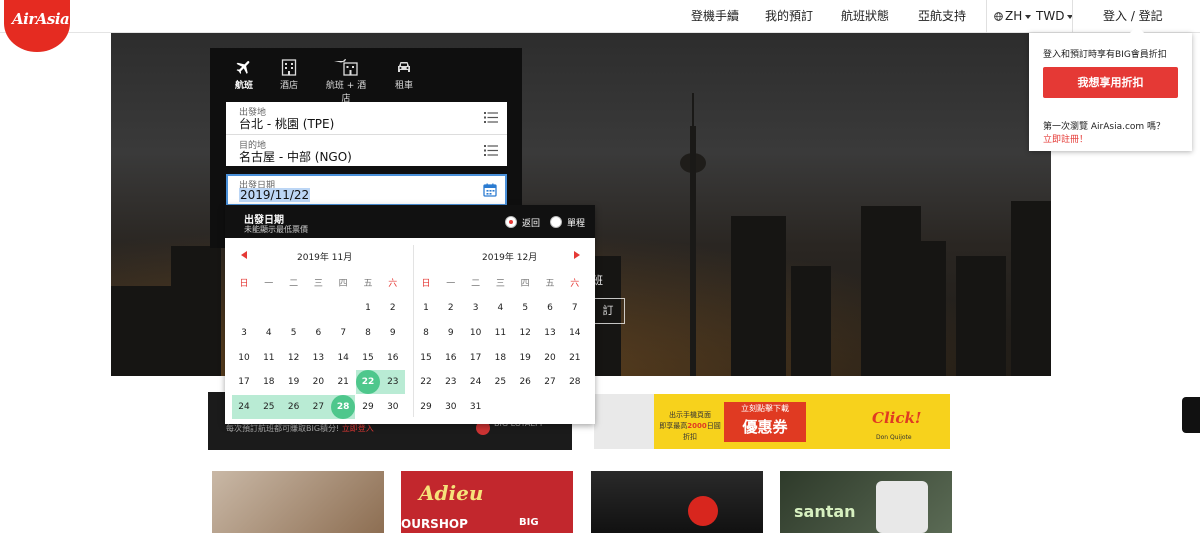 This screenshot has height=533, width=1200. What do you see at coordinates (366, 190) in the screenshot?
I see `depart-date-field: 出發日期 2019/11/22` at bounding box center [366, 190].